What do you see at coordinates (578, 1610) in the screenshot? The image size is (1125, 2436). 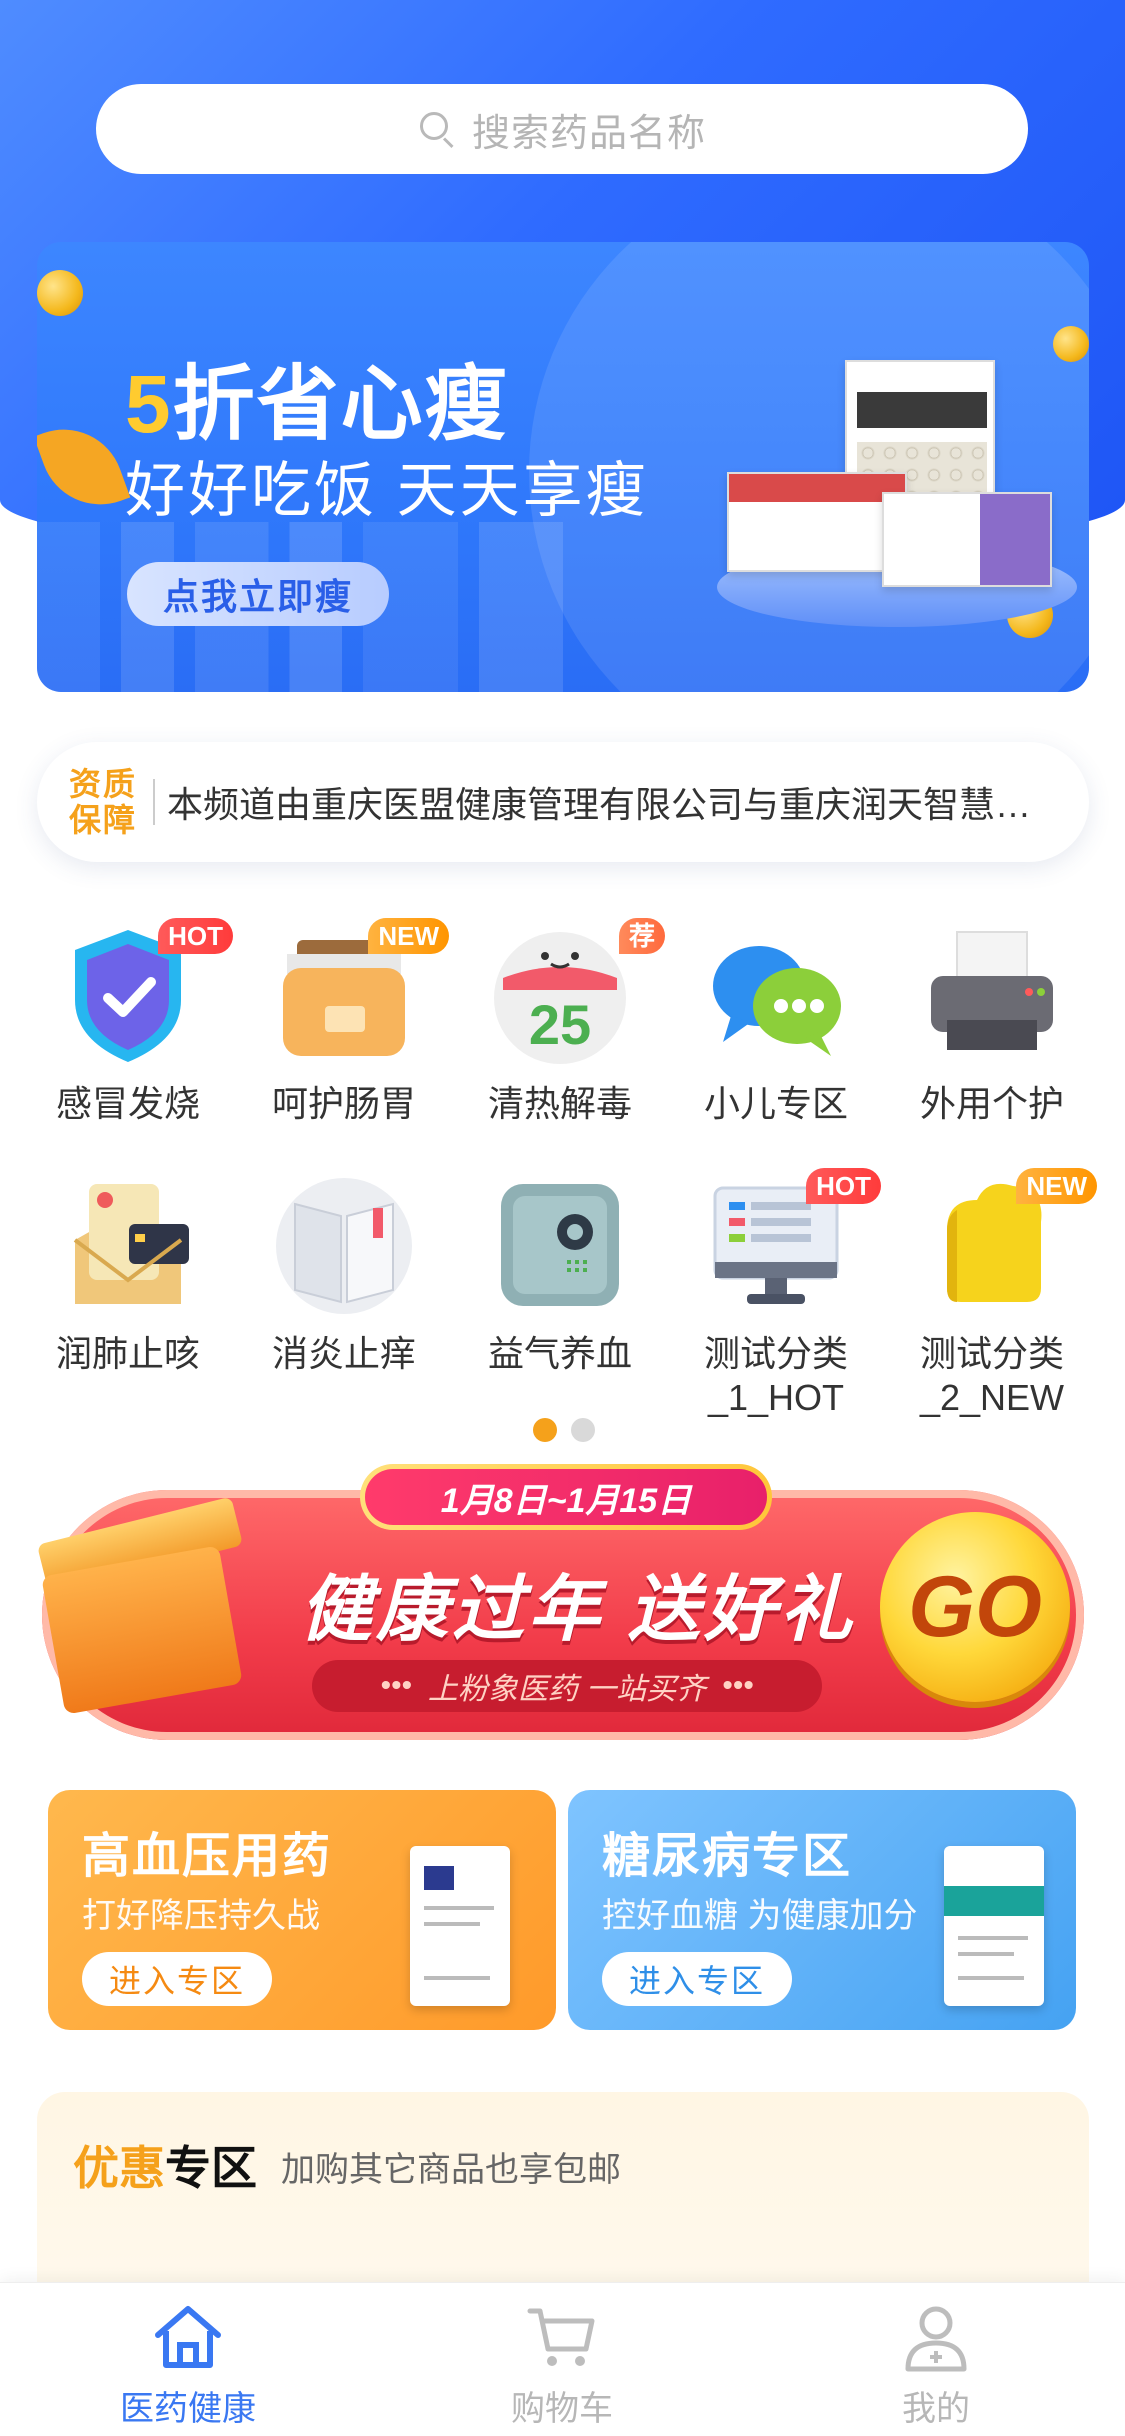 I see `promo-title: 健康过年 送好礼` at bounding box center [578, 1610].